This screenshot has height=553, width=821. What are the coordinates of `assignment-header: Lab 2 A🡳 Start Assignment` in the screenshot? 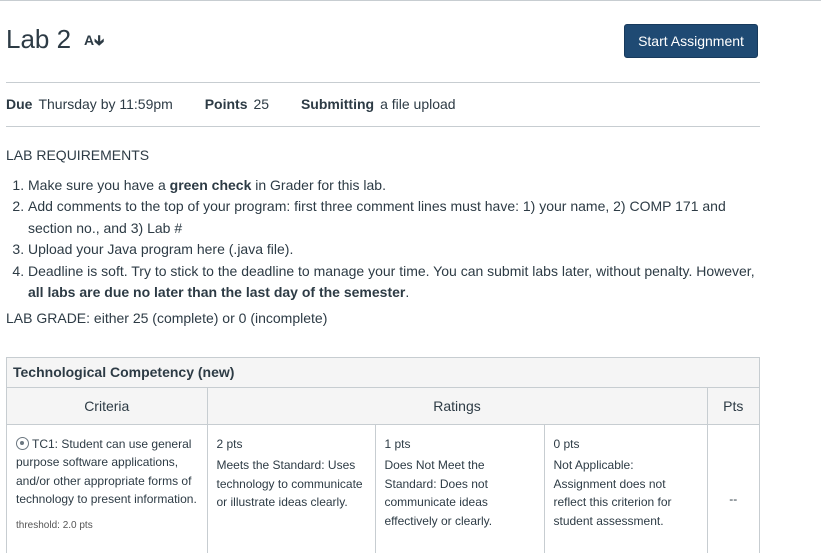 It's located at (383, 42).